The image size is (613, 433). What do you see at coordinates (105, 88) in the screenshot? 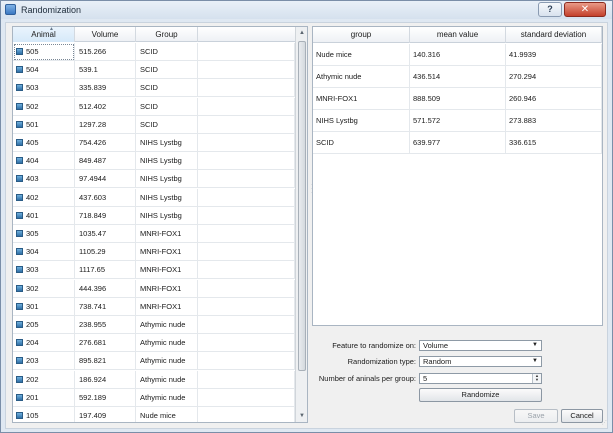
I see `volume-cell: 335.839` at bounding box center [105, 88].